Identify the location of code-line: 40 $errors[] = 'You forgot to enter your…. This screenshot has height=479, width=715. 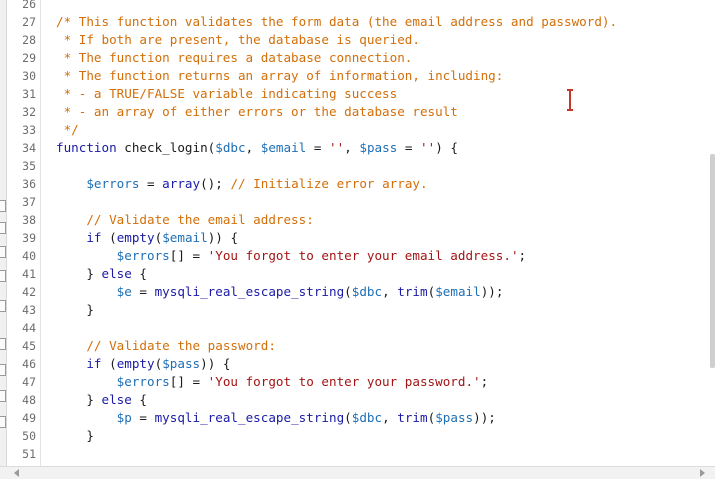
(354, 256).